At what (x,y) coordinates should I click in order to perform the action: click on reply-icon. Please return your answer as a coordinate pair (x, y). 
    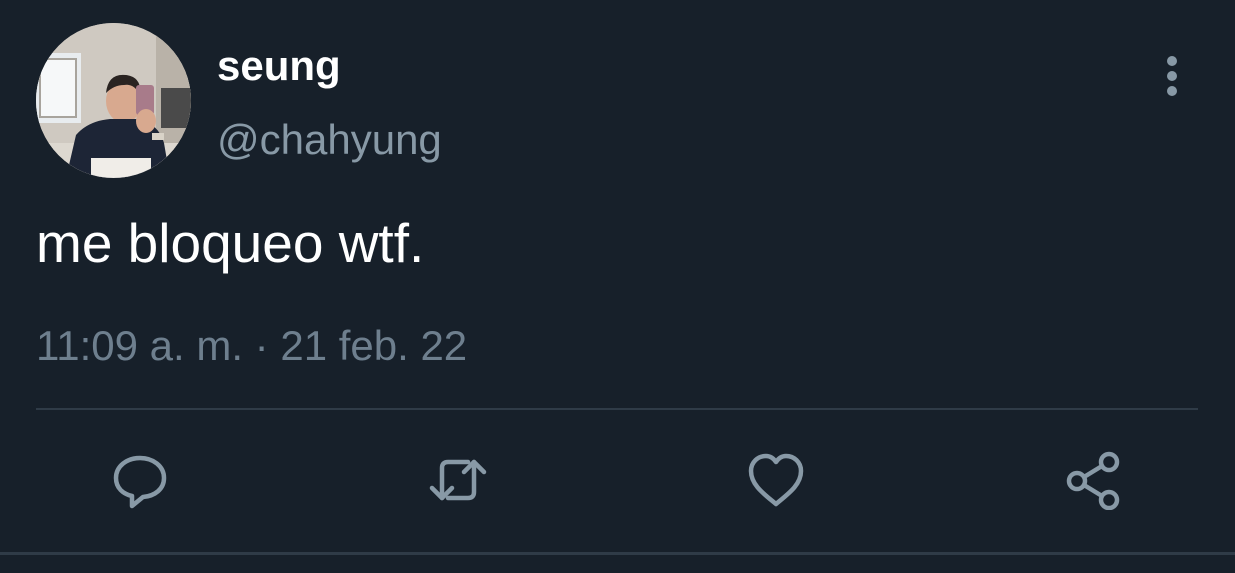
    Looking at the image, I should click on (140, 482).